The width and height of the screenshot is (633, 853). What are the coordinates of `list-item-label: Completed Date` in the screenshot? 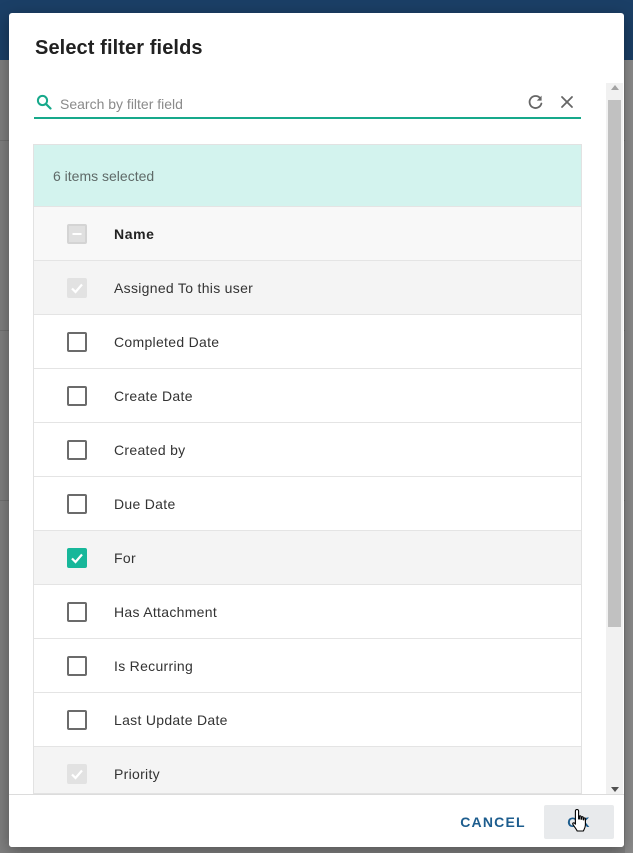 It's located at (167, 341).